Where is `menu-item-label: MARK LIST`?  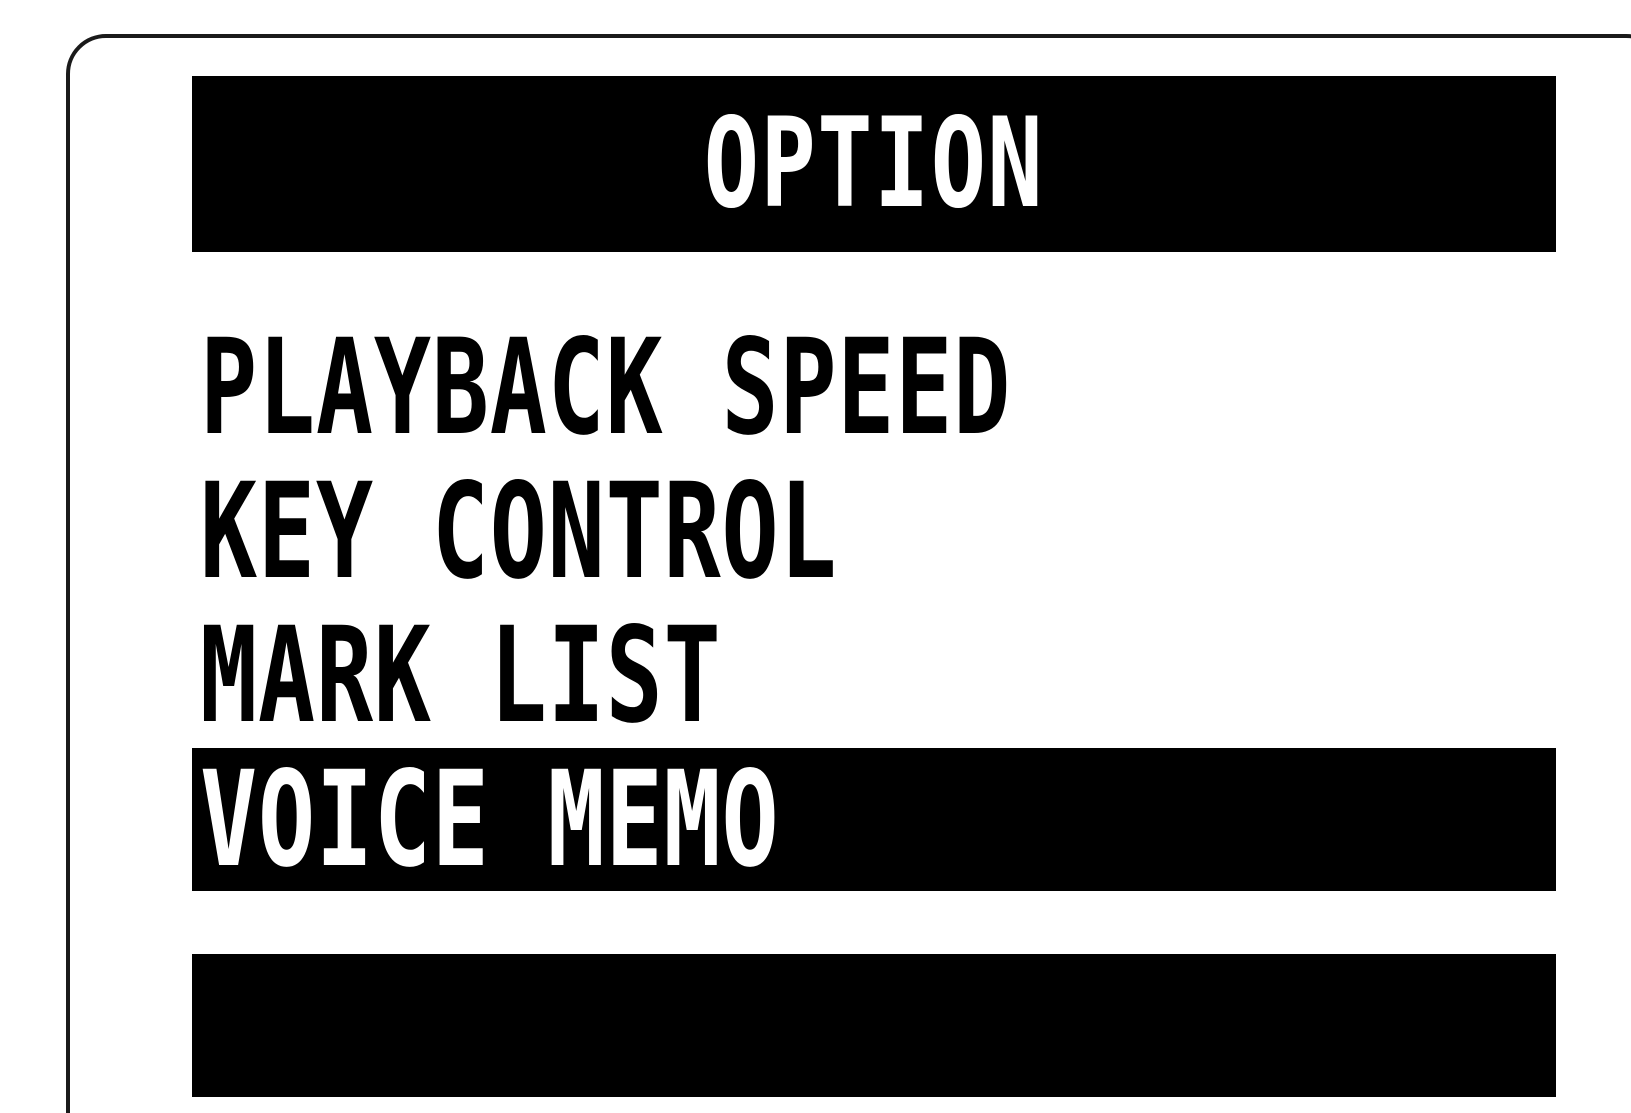 menu-item-label: MARK LIST is located at coordinates (461, 675).